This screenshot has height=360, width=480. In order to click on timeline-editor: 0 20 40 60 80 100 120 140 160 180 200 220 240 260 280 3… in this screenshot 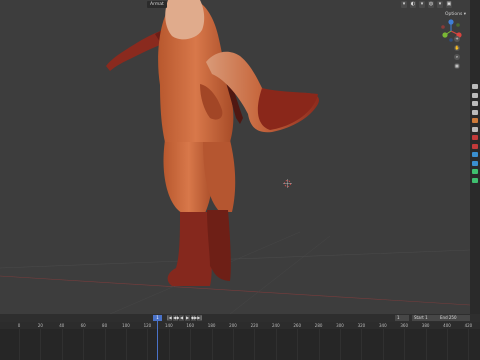, I will do `click(240, 341)`.